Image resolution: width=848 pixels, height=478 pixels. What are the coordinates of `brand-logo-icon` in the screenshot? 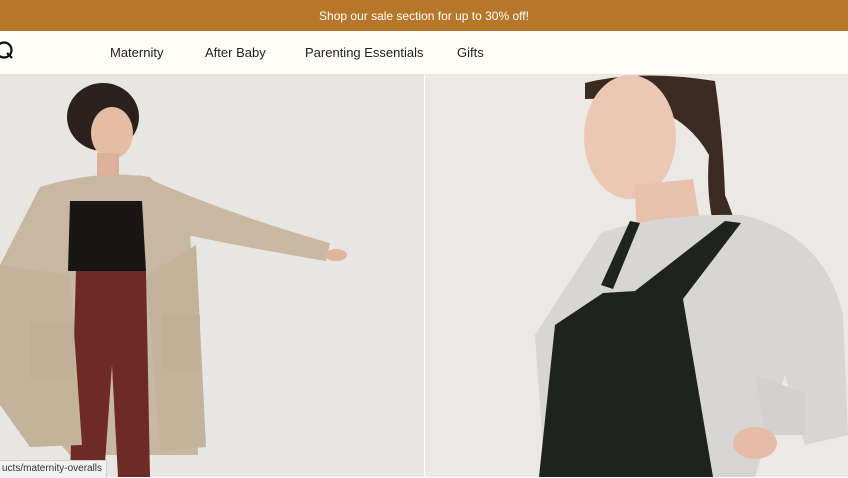 It's located at (7, 50).